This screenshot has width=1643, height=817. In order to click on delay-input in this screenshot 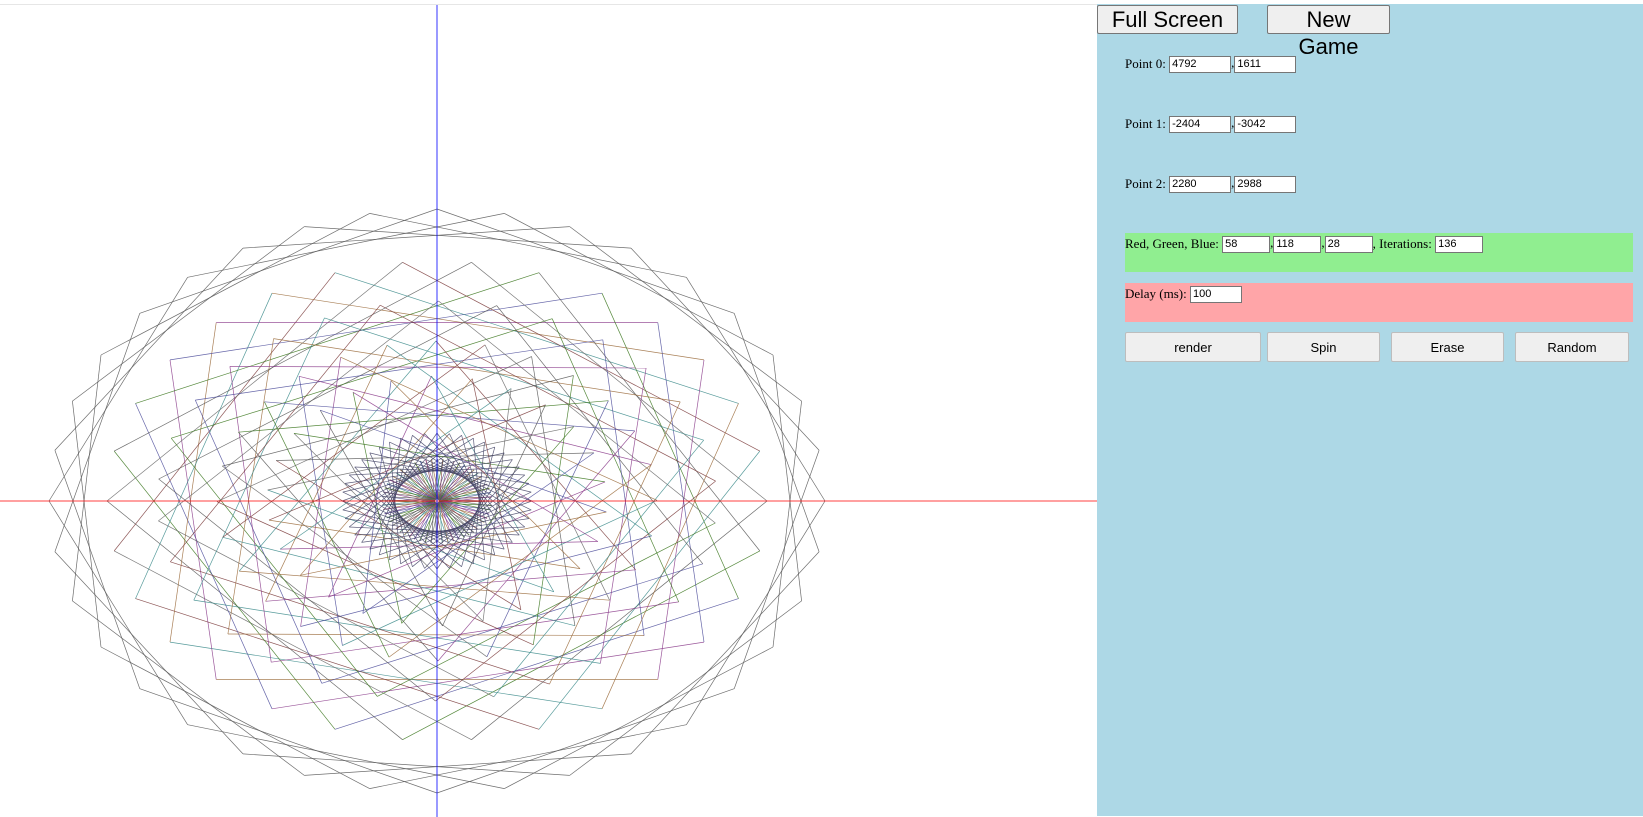, I will do `click(1215, 294)`.